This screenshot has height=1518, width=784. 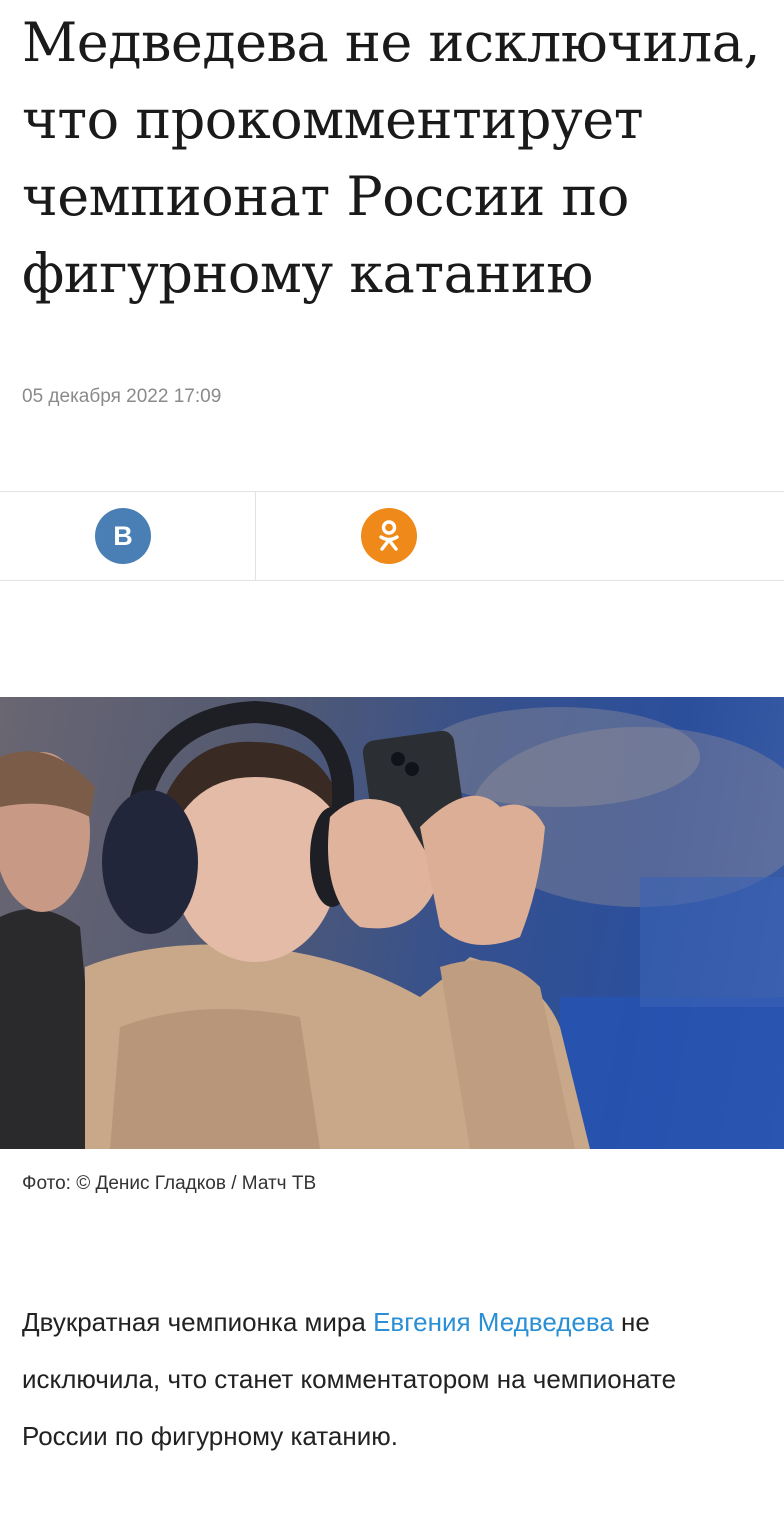 What do you see at coordinates (255, 536) in the screenshot?
I see `share-divider` at bounding box center [255, 536].